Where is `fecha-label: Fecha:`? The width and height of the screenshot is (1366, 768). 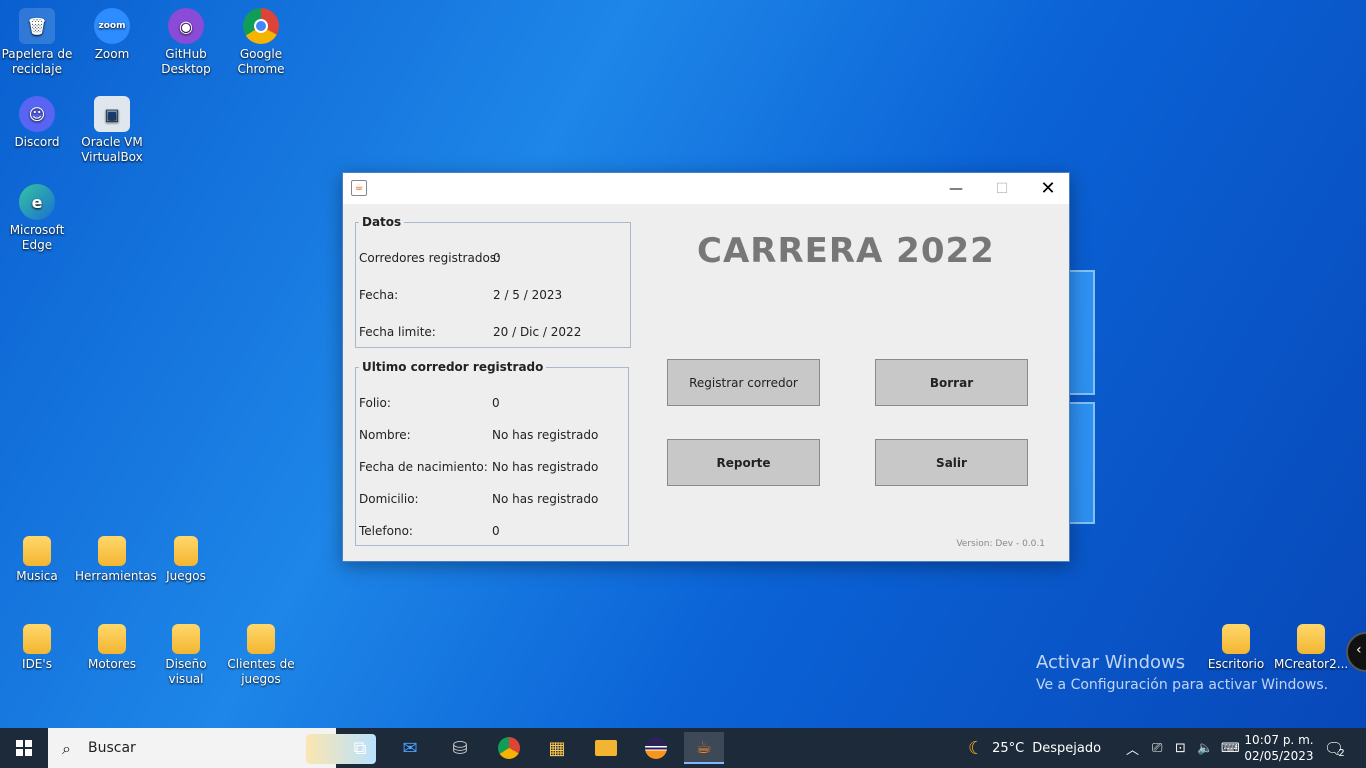
fecha-label: Fecha: is located at coordinates (379, 295).